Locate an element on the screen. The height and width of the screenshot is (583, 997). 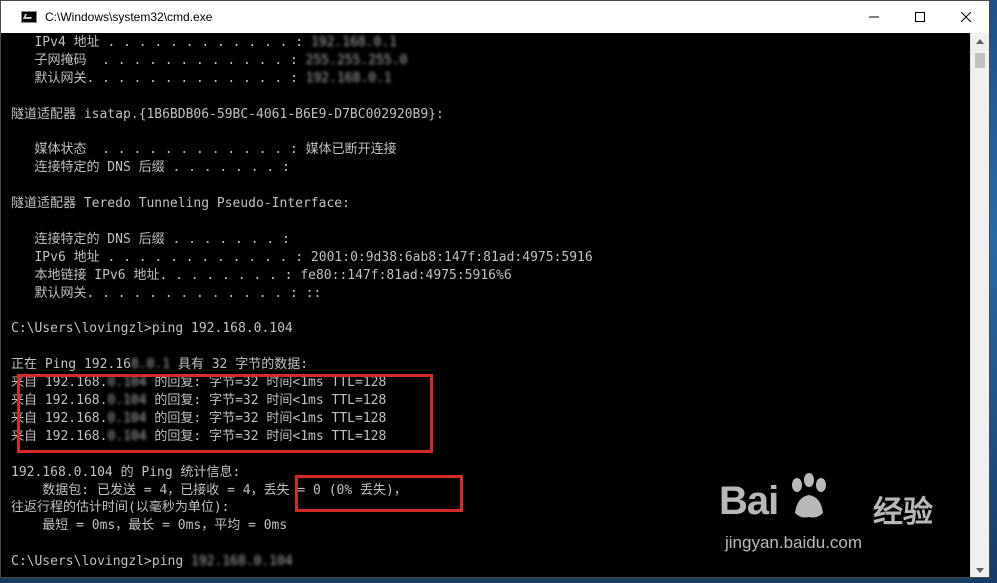
reply-lines-highlight is located at coordinates (225, 413).